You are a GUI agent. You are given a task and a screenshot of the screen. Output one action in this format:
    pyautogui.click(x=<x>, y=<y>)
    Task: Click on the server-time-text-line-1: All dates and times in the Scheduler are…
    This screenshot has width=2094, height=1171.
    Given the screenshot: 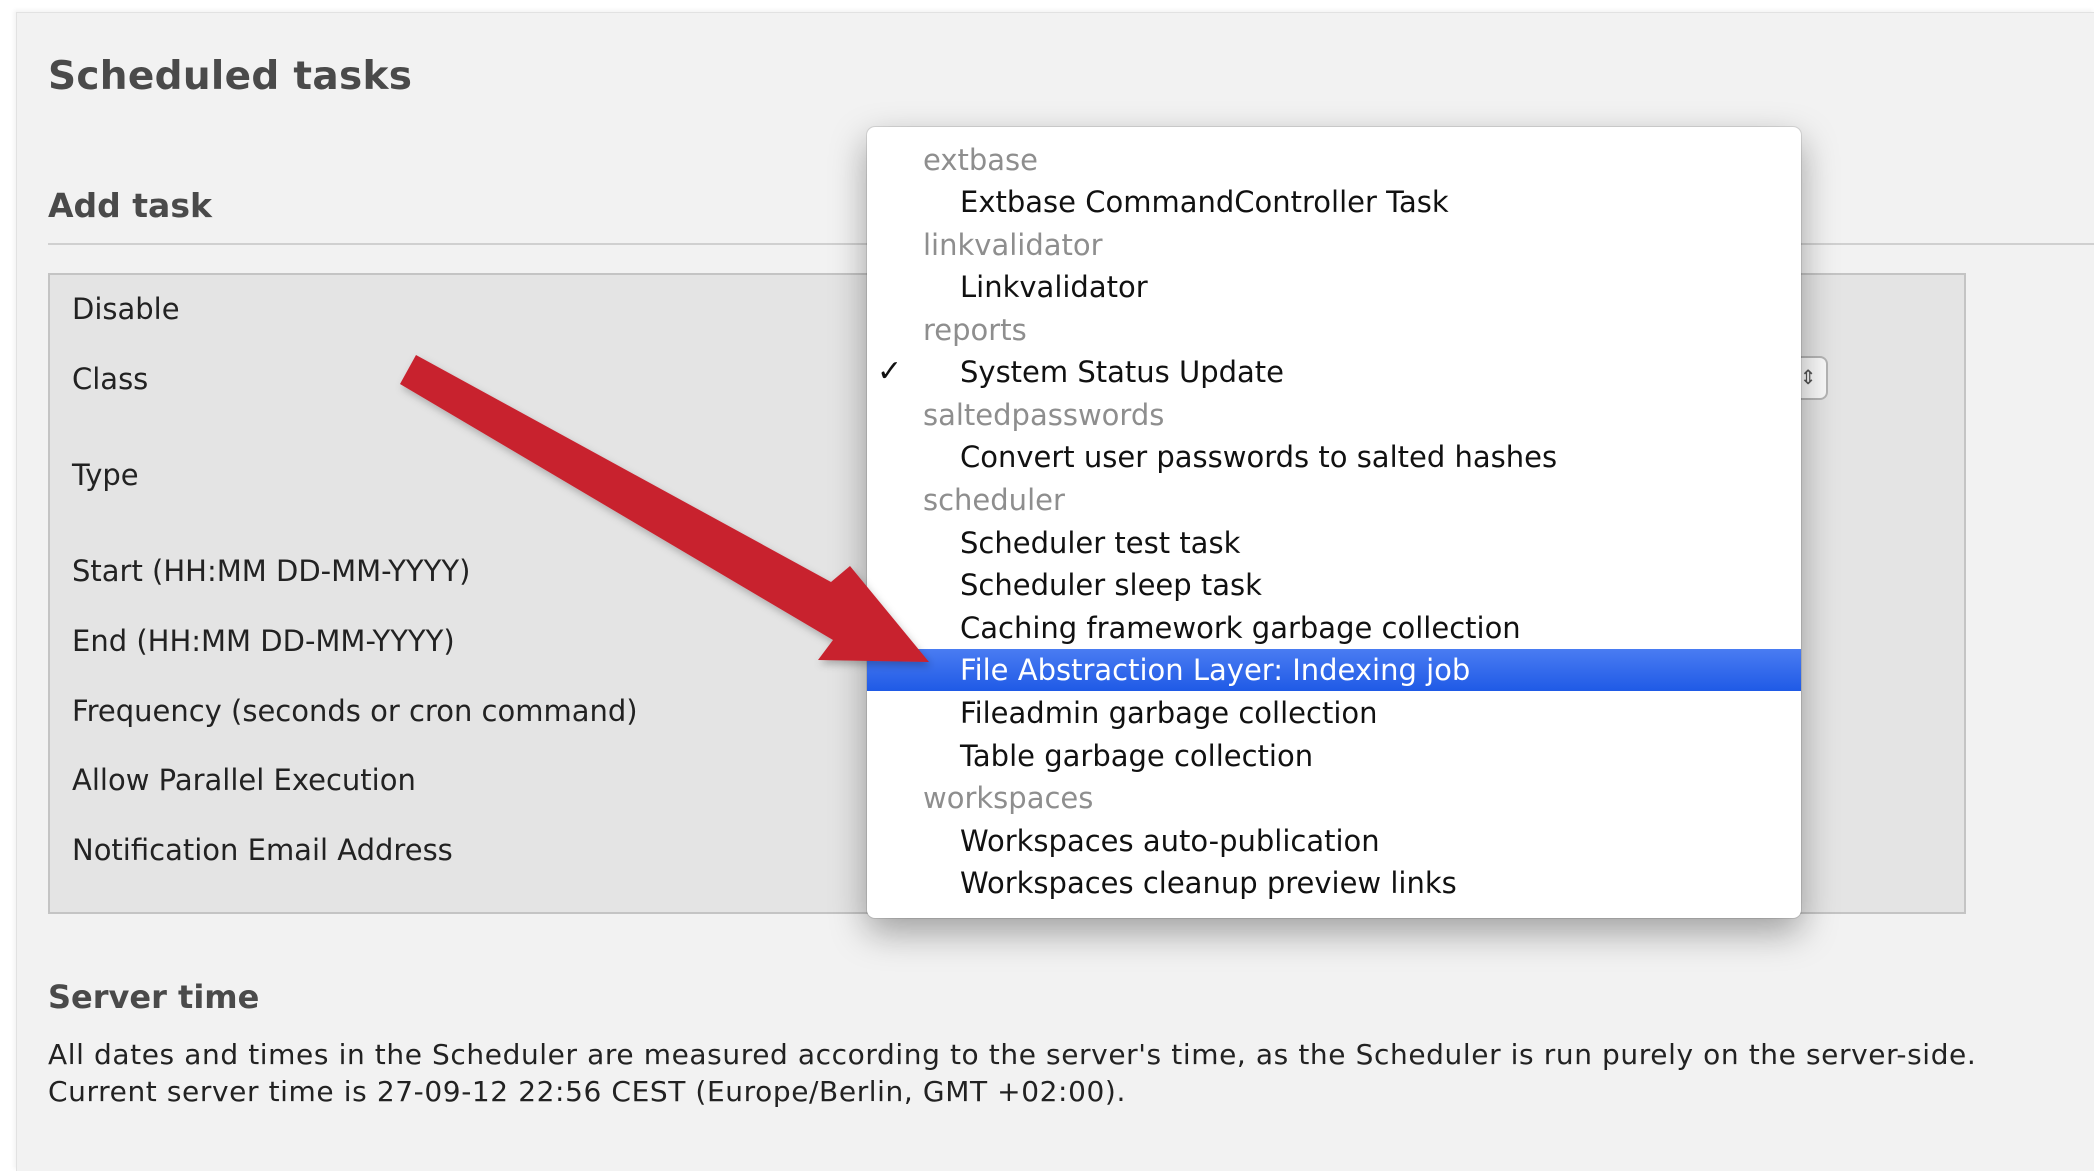 What is the action you would take?
    pyautogui.click(x=1012, y=1054)
    